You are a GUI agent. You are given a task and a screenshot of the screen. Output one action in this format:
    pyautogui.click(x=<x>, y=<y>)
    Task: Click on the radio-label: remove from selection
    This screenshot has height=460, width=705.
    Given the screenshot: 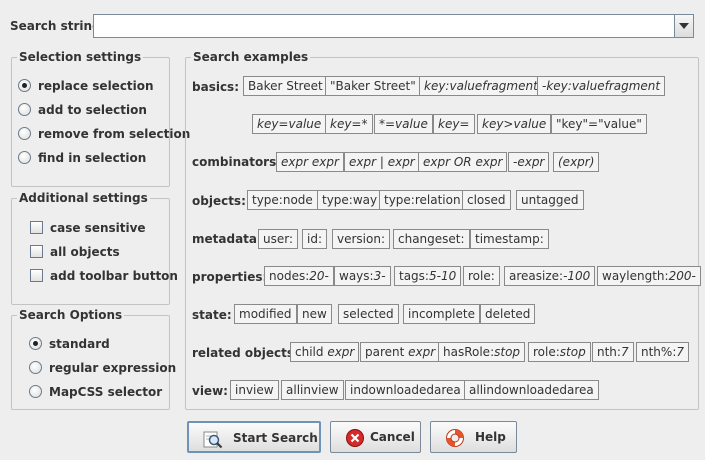 What is the action you would take?
    pyautogui.click(x=114, y=134)
    